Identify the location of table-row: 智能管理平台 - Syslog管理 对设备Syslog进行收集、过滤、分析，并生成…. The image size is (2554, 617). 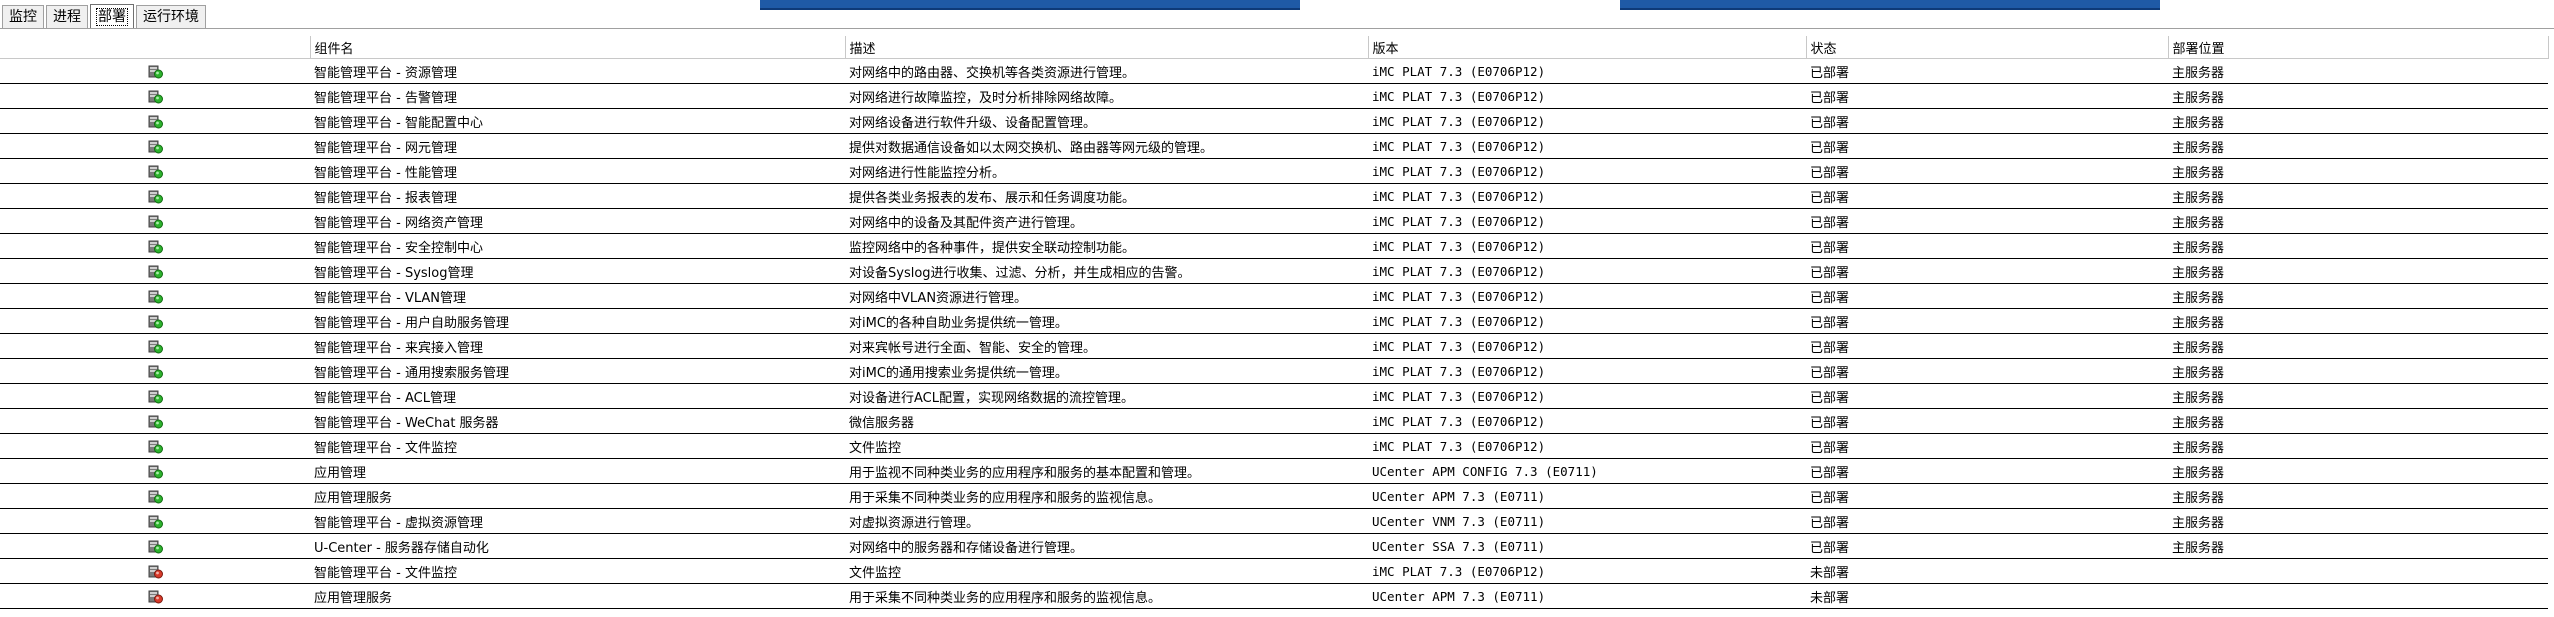
(1274, 271).